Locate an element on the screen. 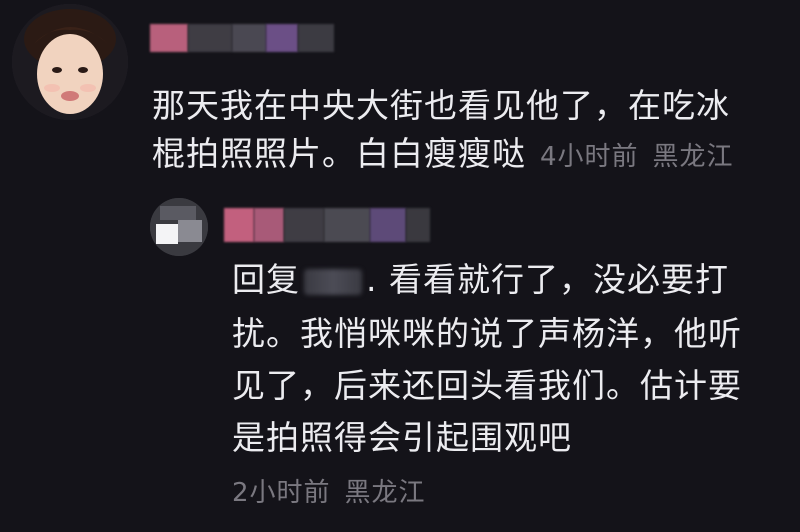 The width and height of the screenshot is (800, 532). reply-text-line-2: 扰。我悄咪咪的说了声杨洋，他听 is located at coordinates (487, 333).